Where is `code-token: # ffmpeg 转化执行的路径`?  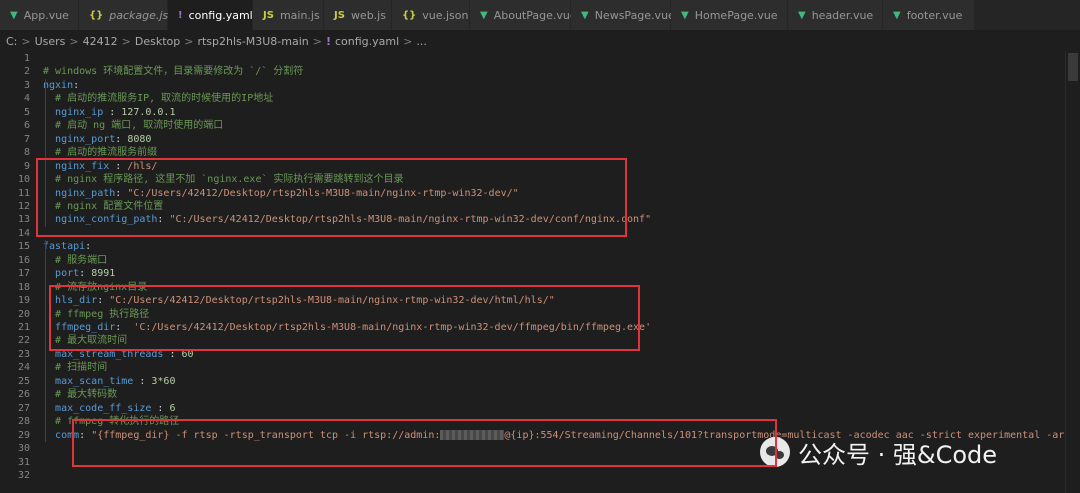
code-token: # ffmpeg 转化执行的路径 is located at coordinates (117, 422).